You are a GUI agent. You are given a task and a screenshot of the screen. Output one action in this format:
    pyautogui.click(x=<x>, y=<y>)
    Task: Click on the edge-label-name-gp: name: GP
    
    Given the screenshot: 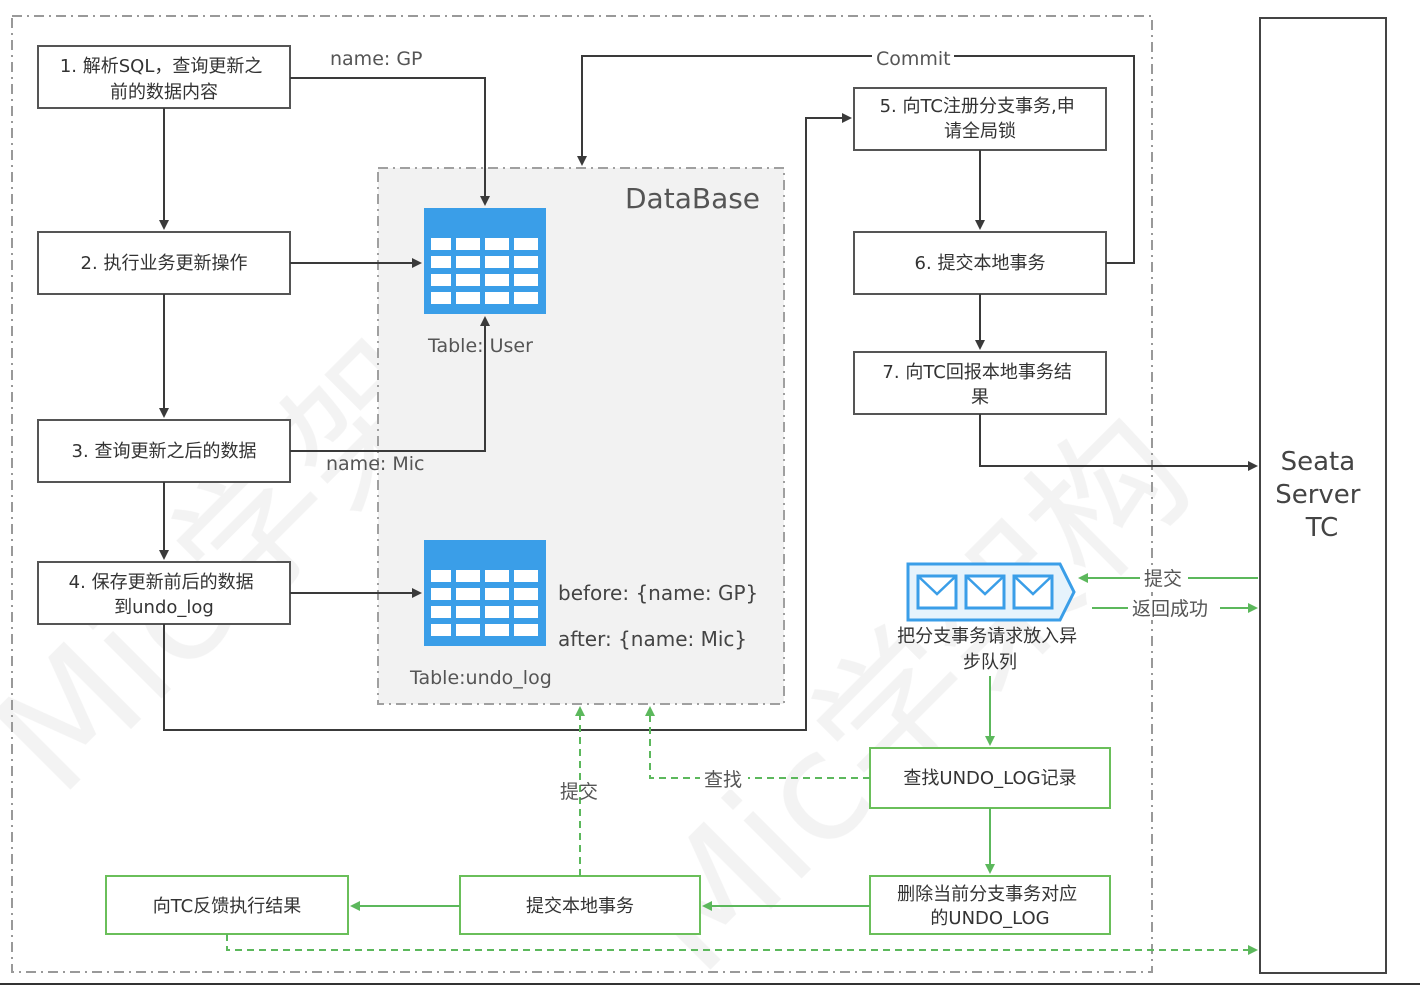 What is the action you would take?
    pyautogui.click(x=376, y=59)
    